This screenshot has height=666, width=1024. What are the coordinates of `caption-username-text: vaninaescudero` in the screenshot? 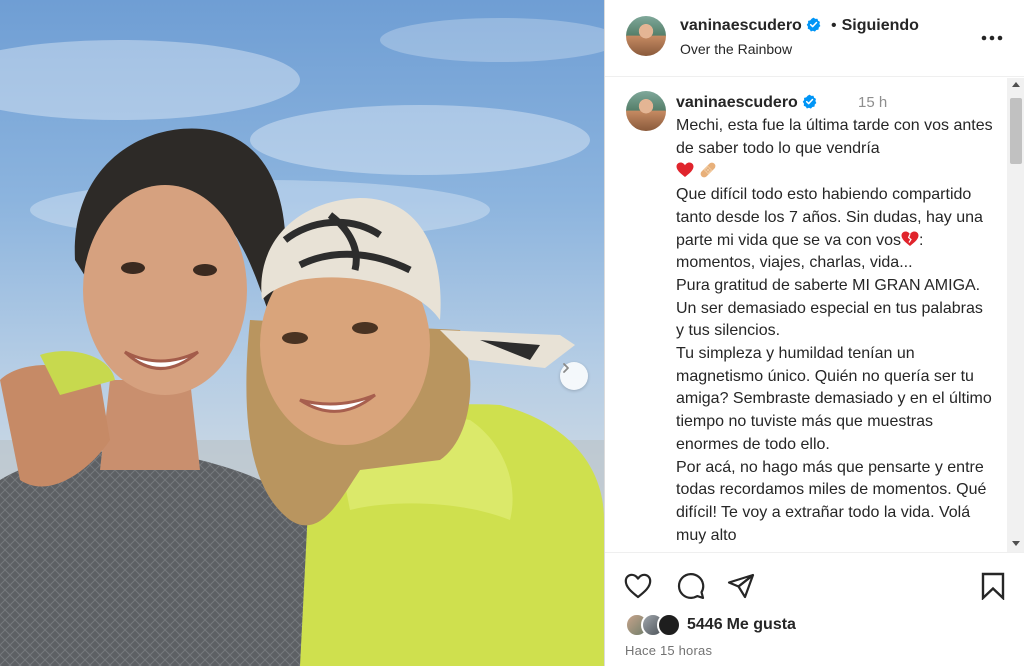 It's located at (737, 102).